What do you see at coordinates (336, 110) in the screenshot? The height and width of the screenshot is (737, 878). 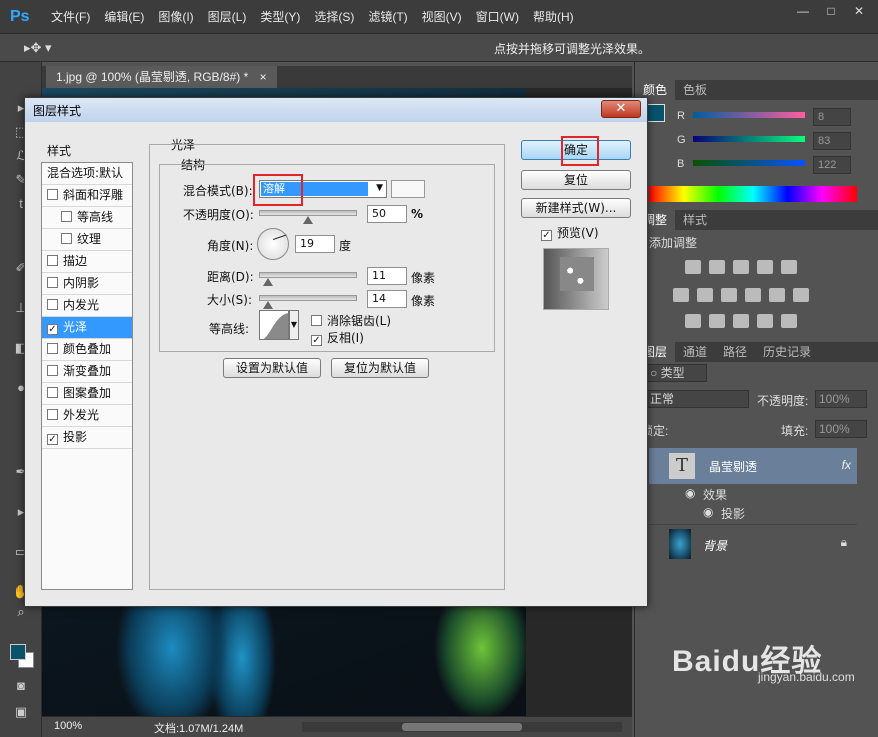 I see `dialog-titlebar: 图层样式 ✕` at bounding box center [336, 110].